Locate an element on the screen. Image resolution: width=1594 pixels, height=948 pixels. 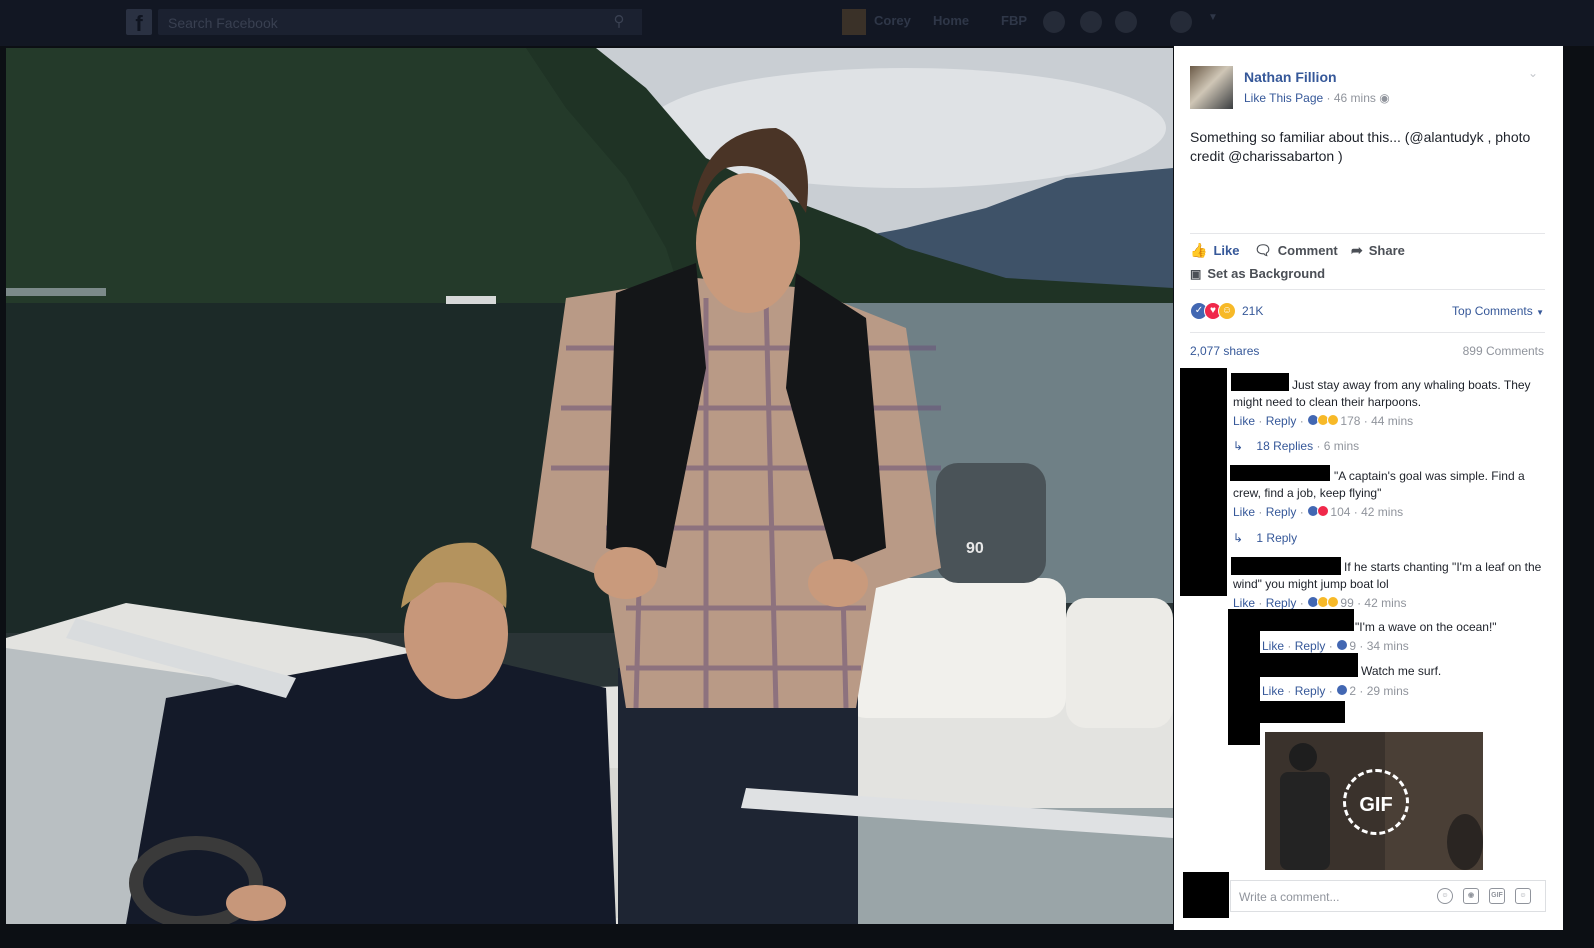
haha-reaction-icon: ☺ is located at coordinates (1227, 311).